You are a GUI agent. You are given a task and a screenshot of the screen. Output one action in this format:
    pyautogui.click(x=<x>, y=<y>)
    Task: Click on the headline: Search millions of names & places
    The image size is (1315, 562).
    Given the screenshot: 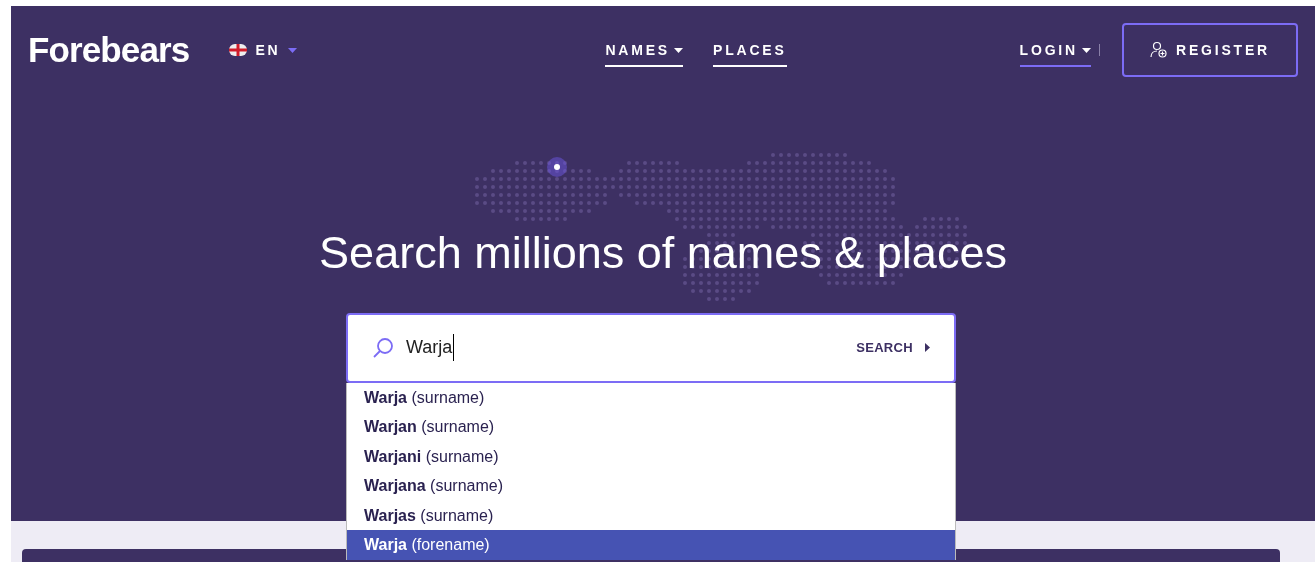 What is the action you would take?
    pyautogui.click(x=663, y=253)
    